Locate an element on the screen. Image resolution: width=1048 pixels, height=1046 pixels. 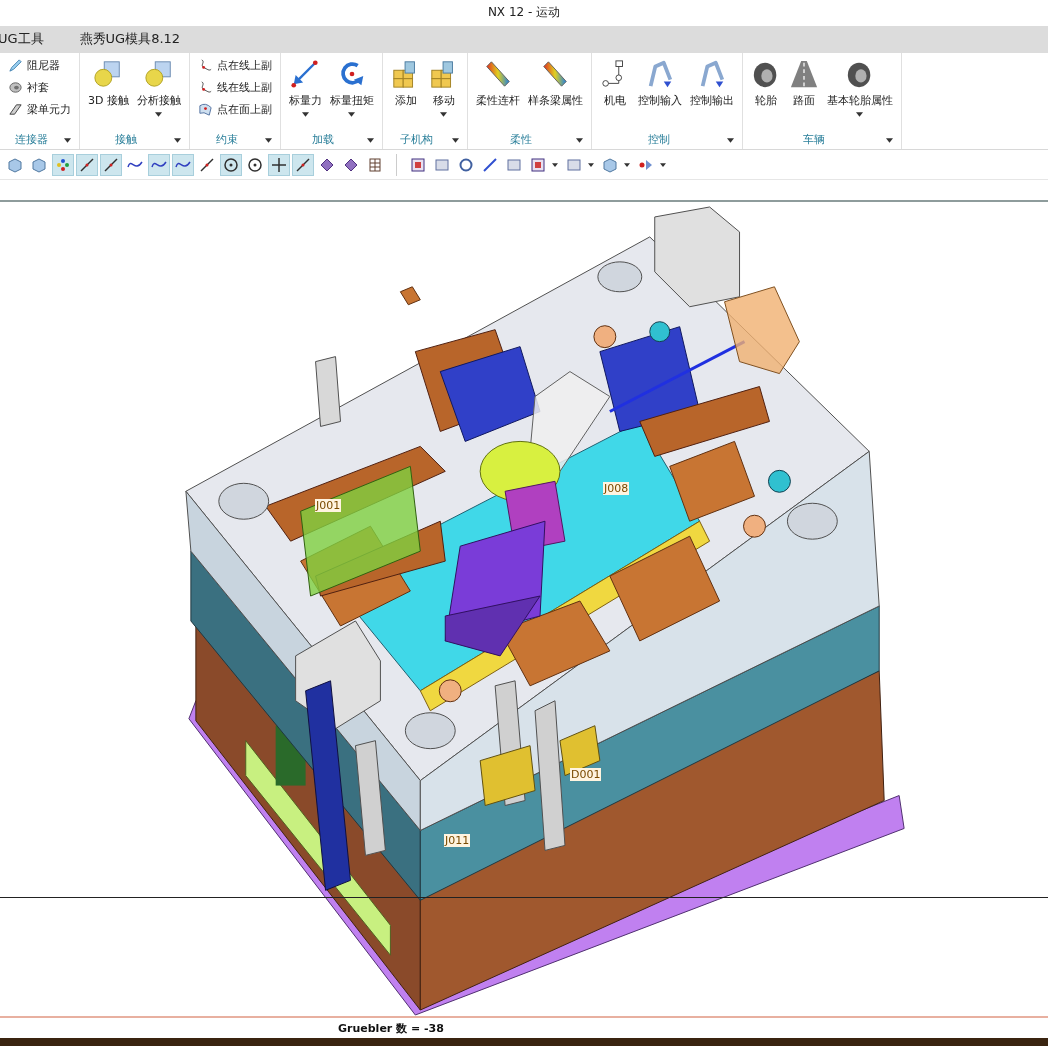
ribbon-button: 线在线上副 is located at coordinates (234, 87).